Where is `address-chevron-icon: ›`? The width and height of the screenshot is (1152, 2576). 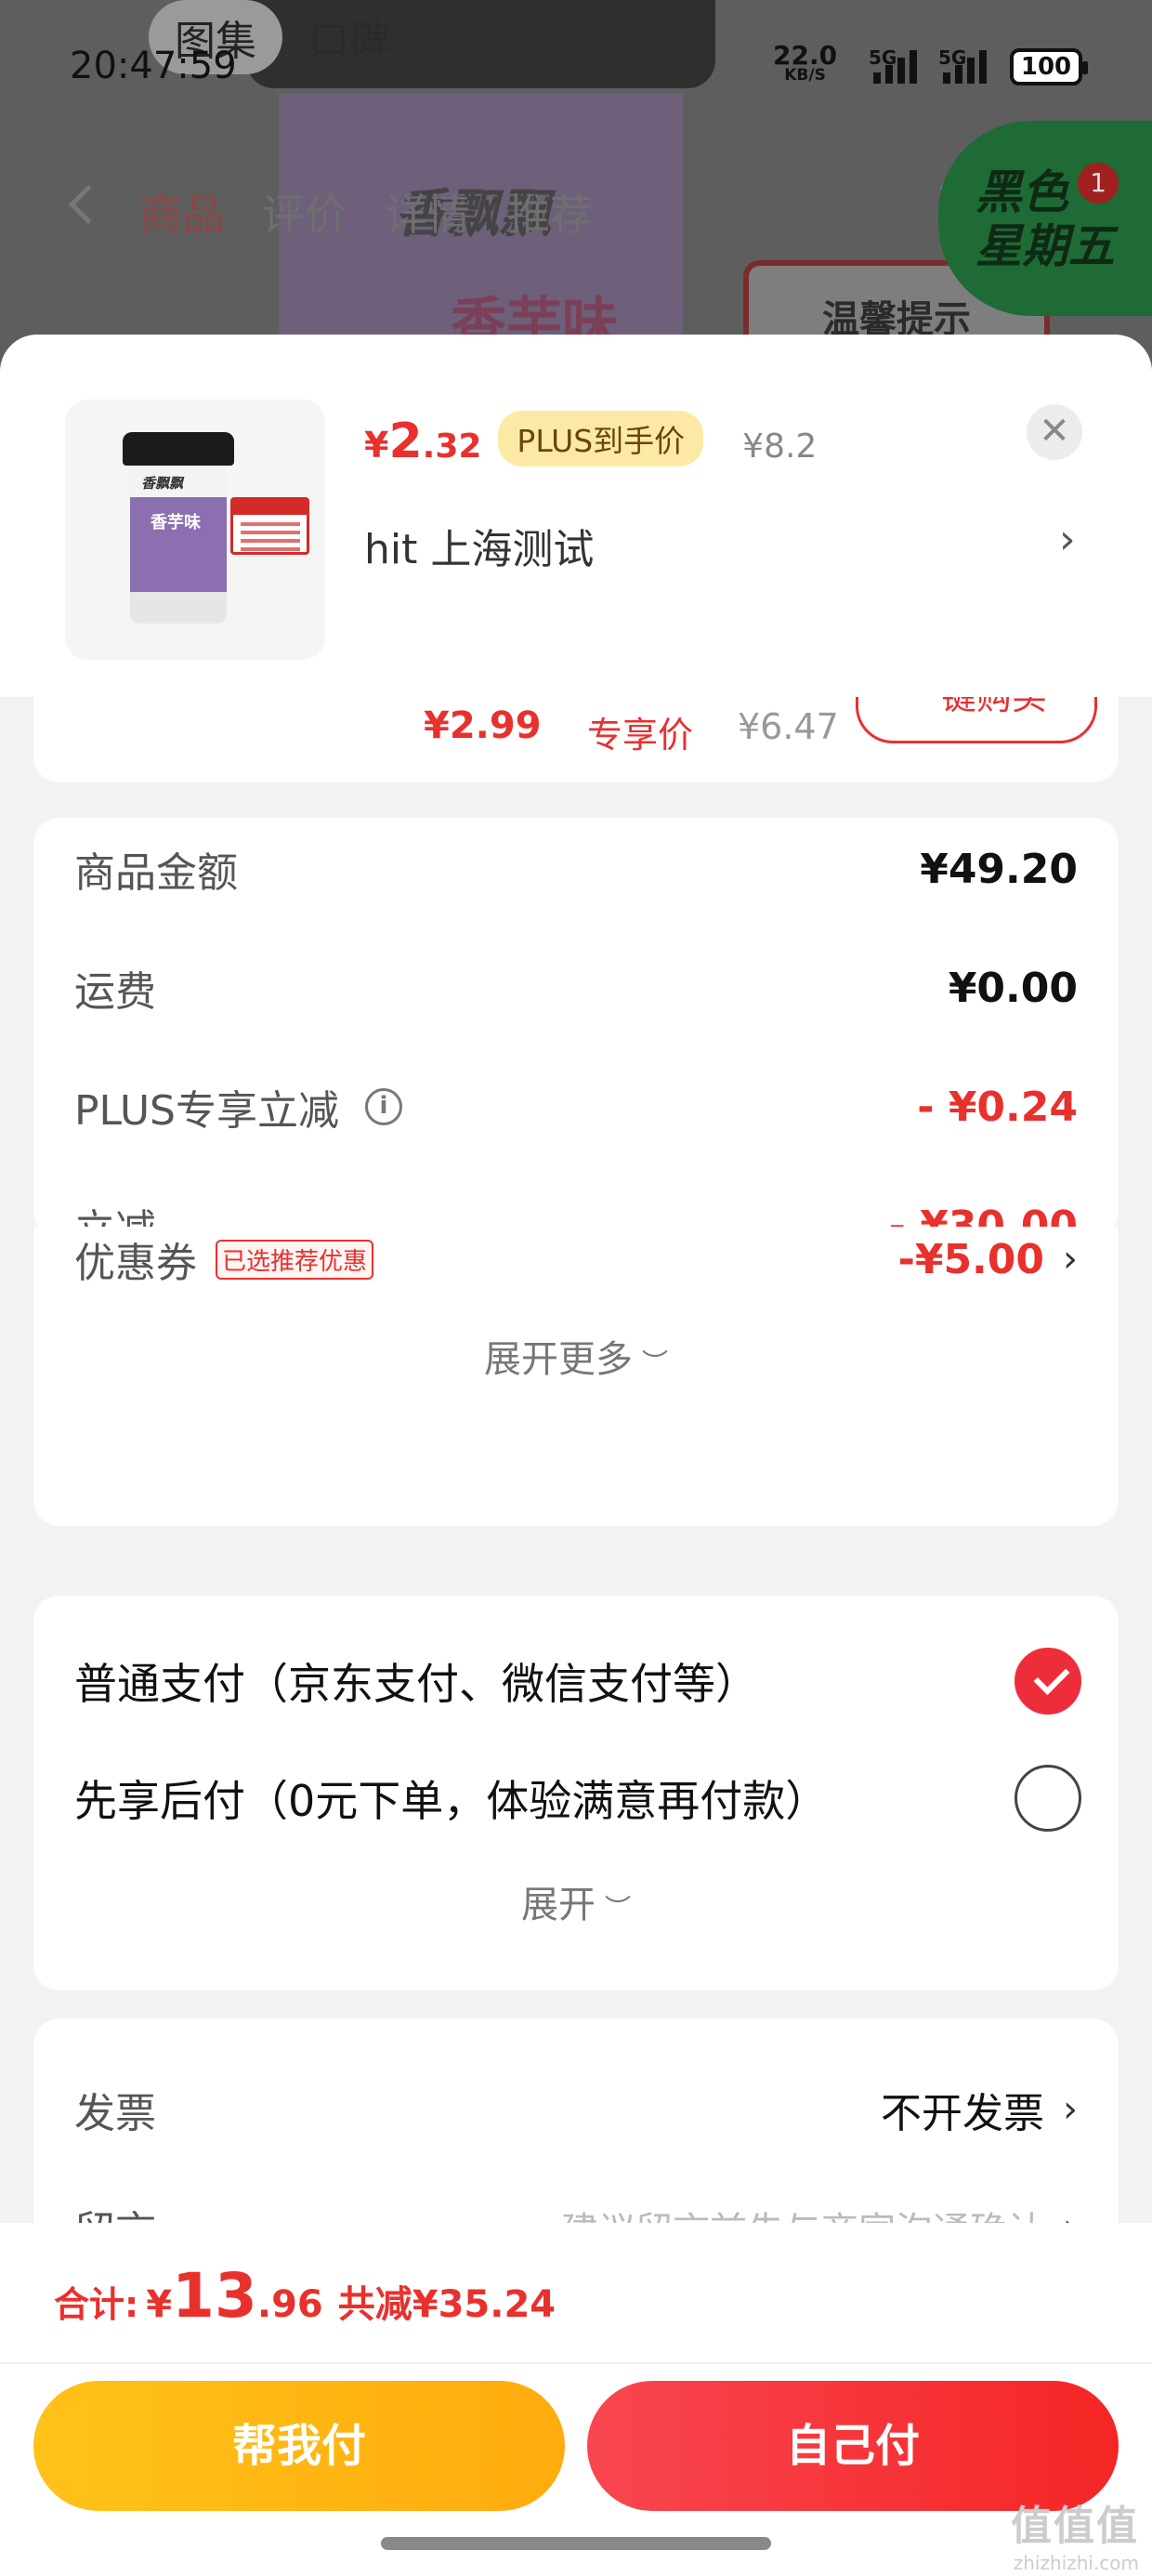
address-chevron-icon: › is located at coordinates (1067, 539).